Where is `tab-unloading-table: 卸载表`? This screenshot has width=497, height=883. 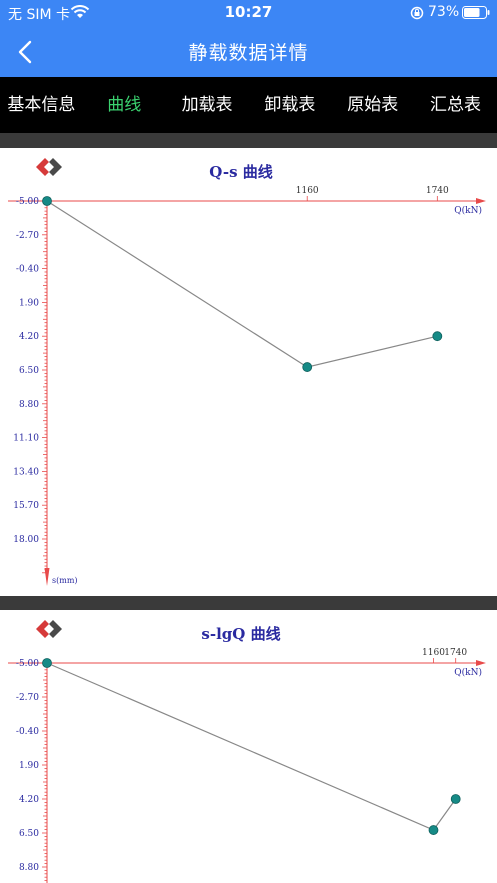
tab-unloading-table: 卸载表 is located at coordinates (289, 105).